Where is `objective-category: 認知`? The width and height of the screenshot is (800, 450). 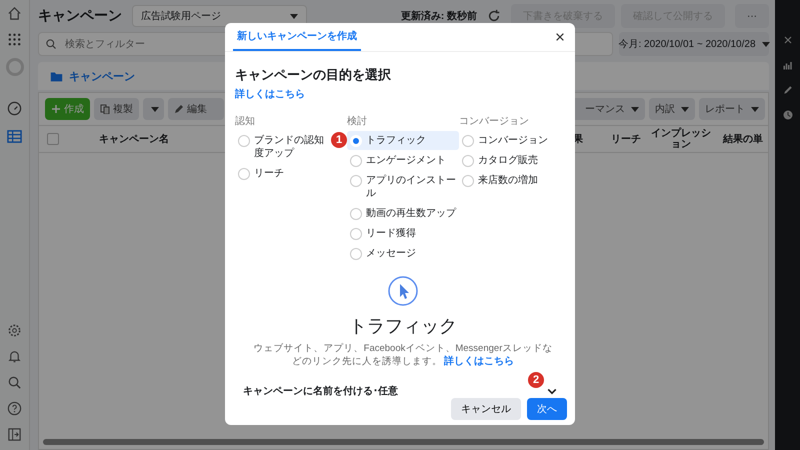
objective-category: 認知 is located at coordinates (245, 121).